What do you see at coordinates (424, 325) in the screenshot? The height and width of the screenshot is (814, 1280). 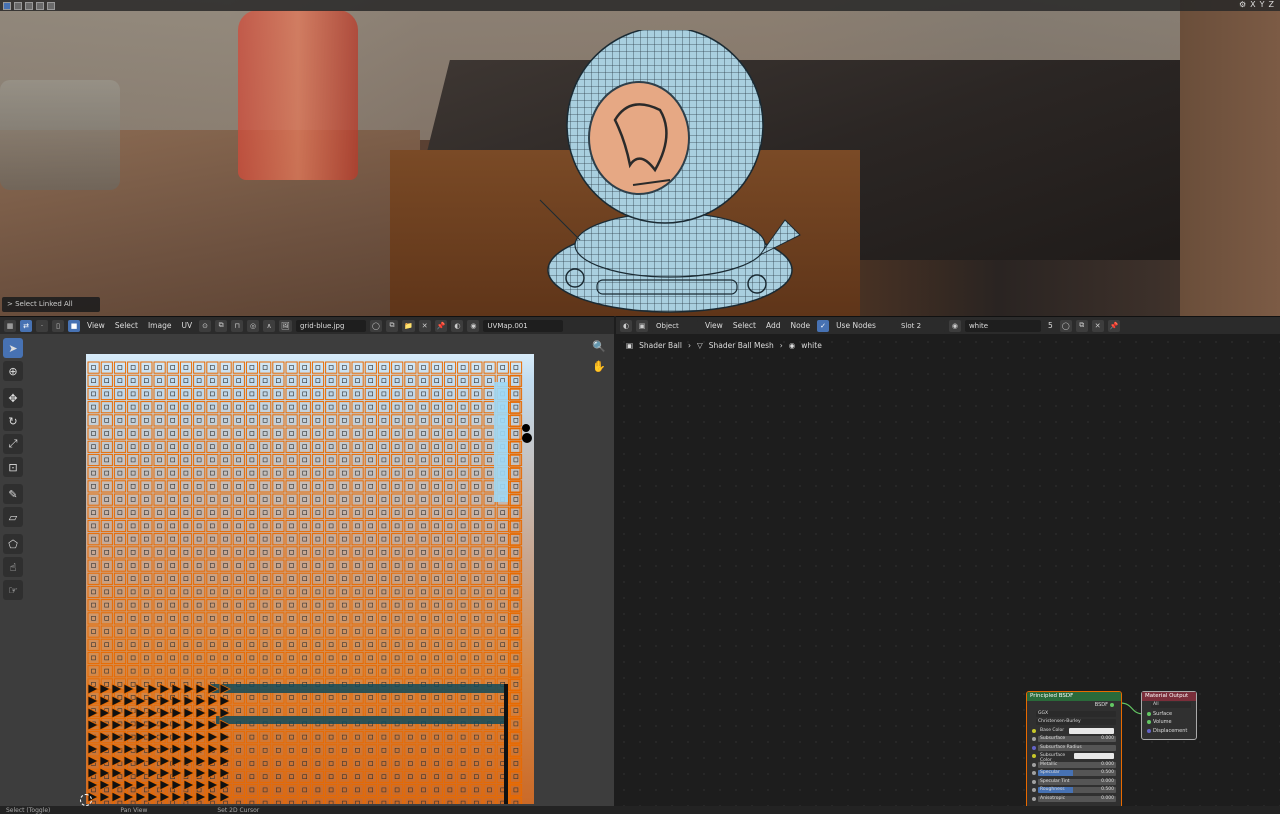 I see `unlink-image-icon: ✕` at bounding box center [424, 325].